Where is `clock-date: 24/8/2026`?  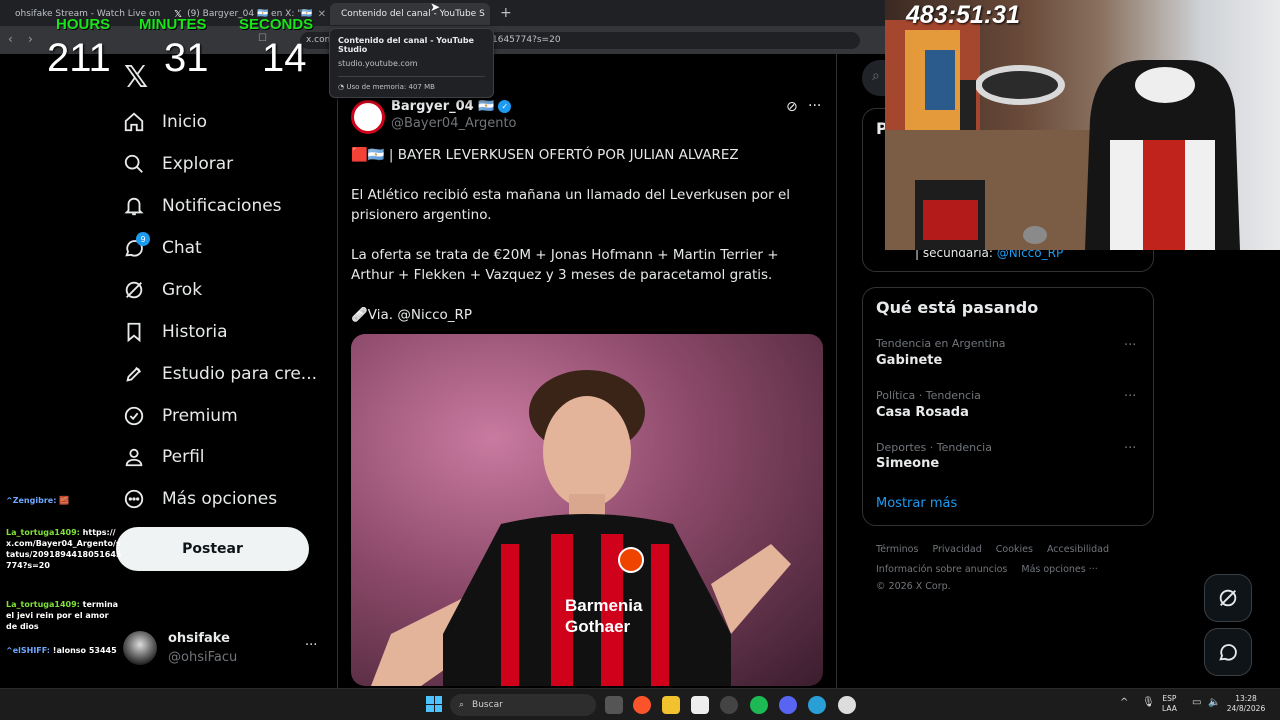
clock-date: 24/8/2026 is located at coordinates (1246, 708).